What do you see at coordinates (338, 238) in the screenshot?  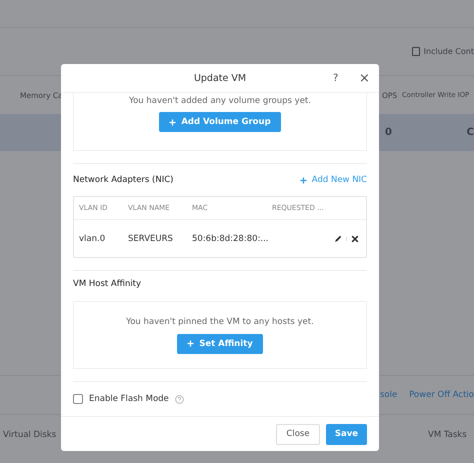 I see `pencil-icon` at bounding box center [338, 238].